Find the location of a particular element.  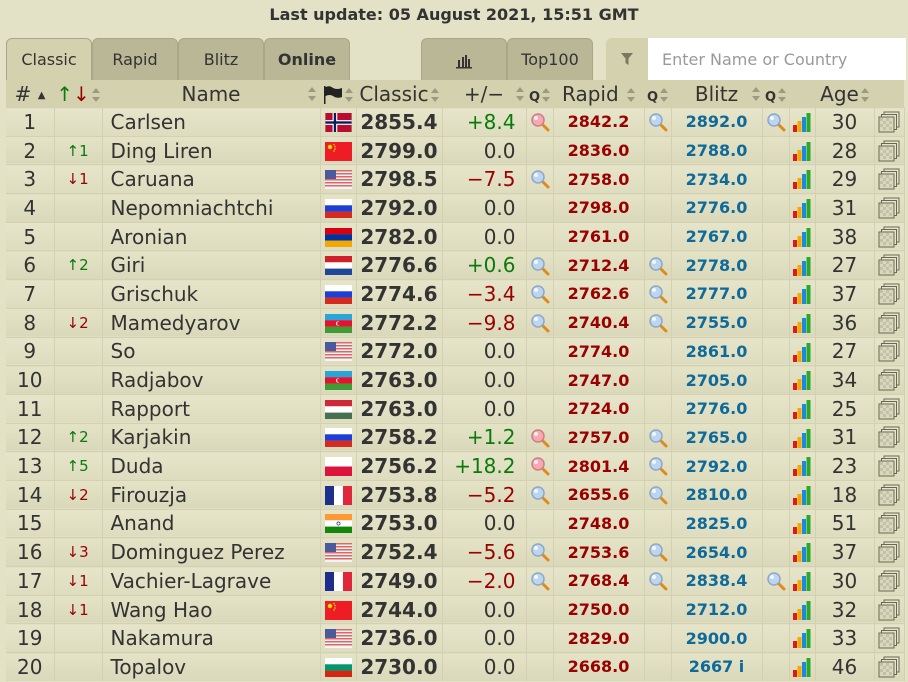

filter-button is located at coordinates (627, 59).